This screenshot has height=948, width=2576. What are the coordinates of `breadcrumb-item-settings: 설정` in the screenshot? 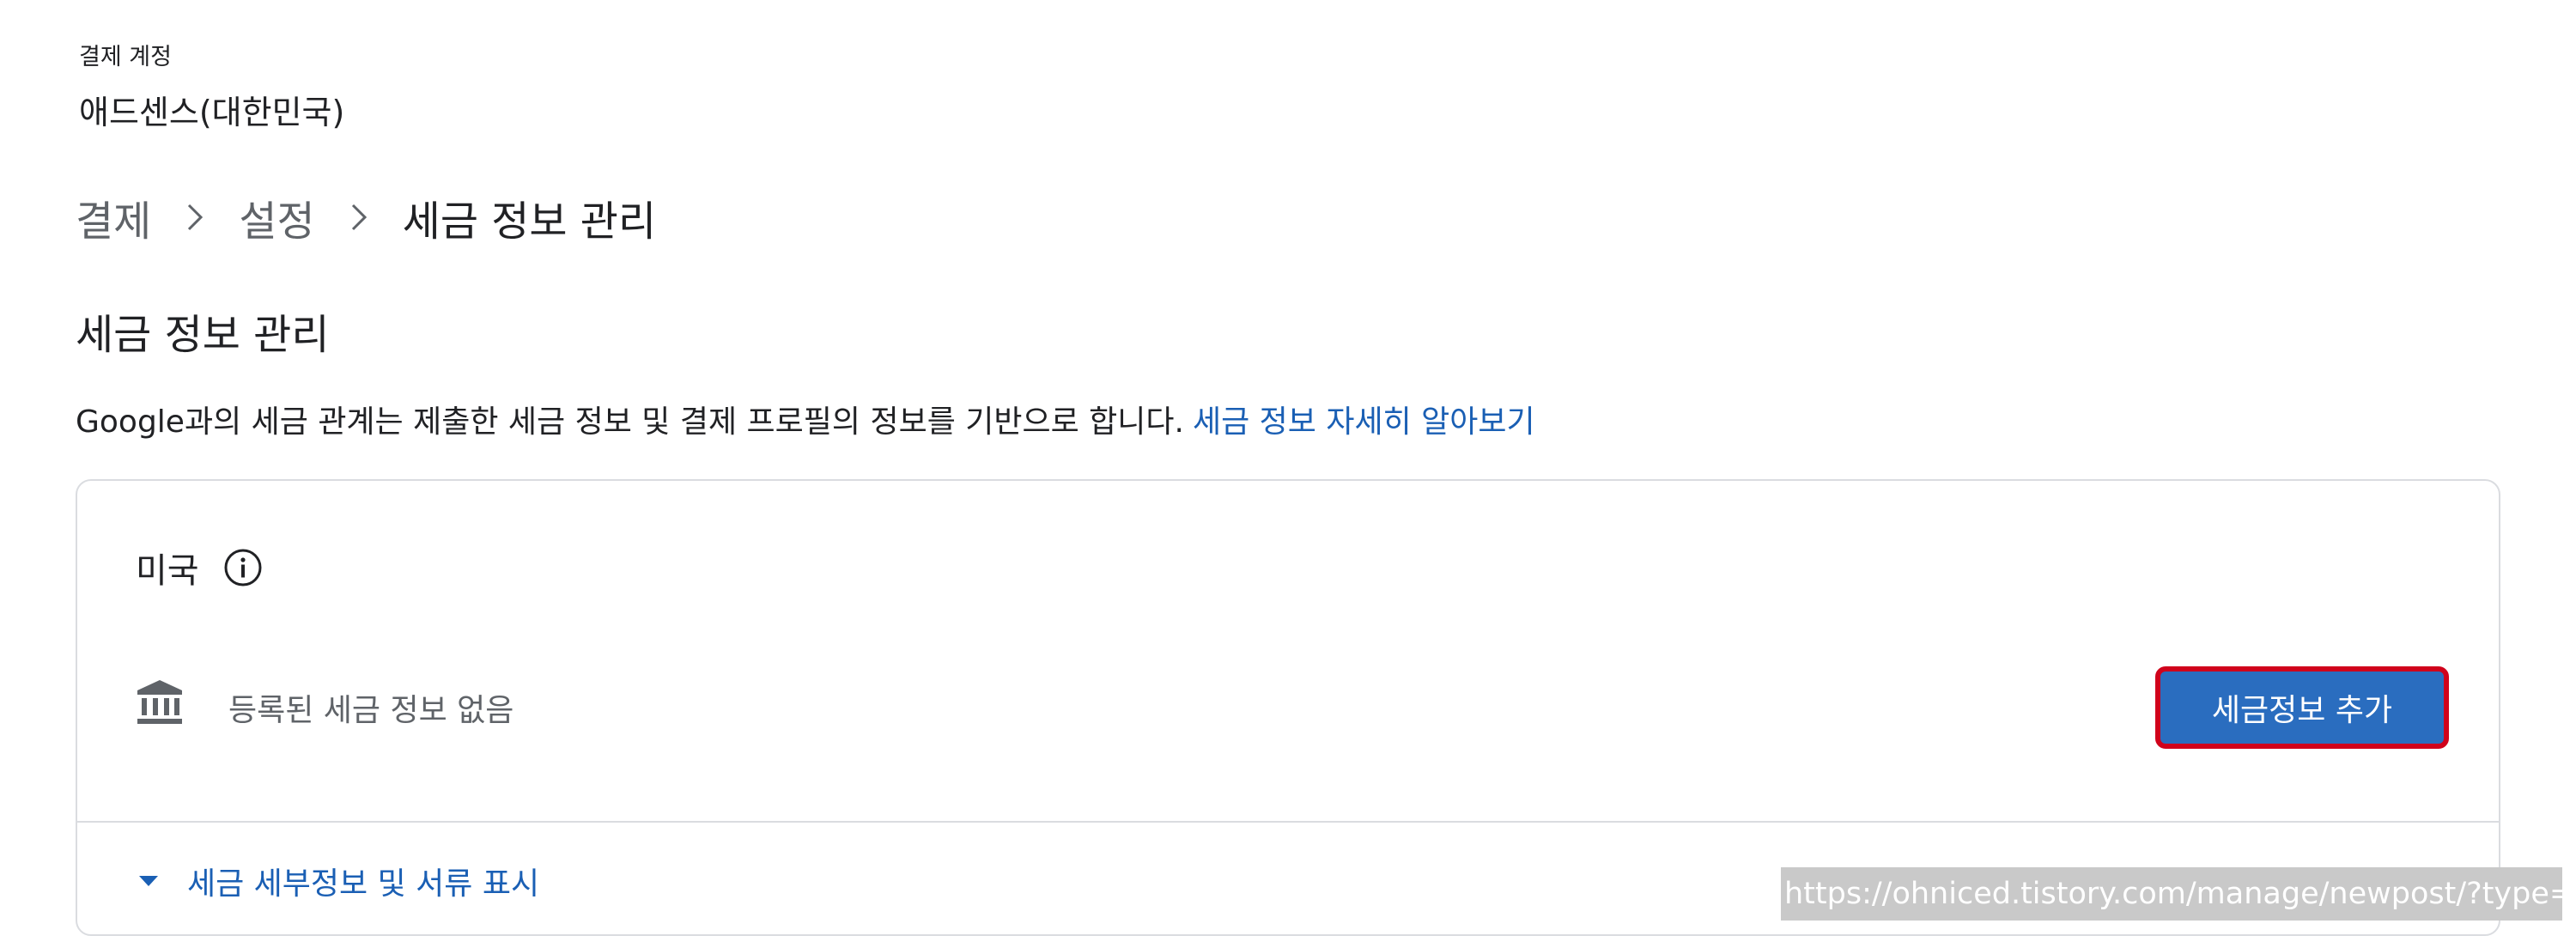 It's located at (276, 217).